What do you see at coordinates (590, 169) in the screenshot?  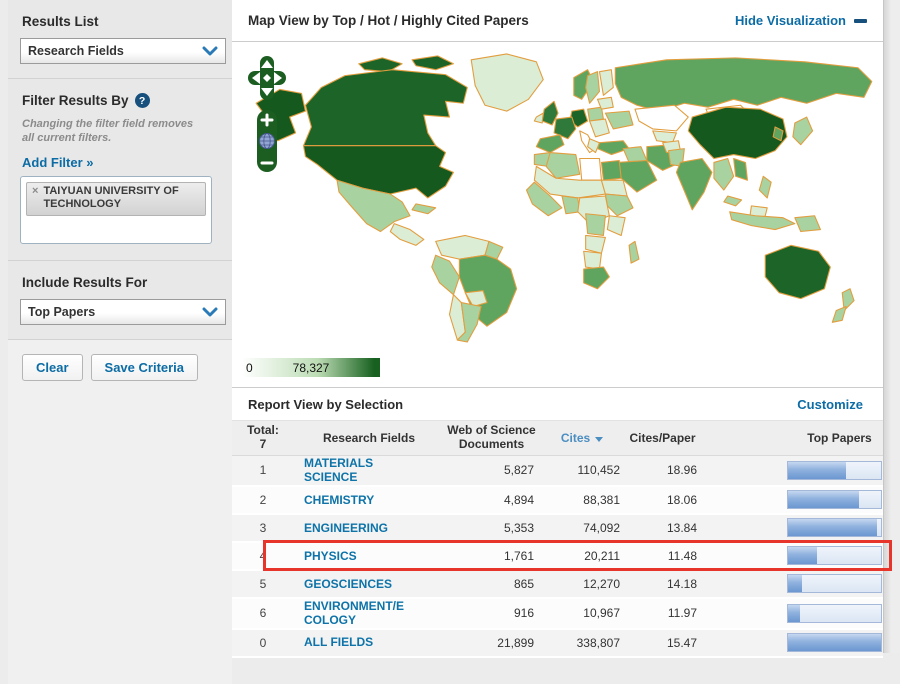 I see `country-libya` at bounding box center [590, 169].